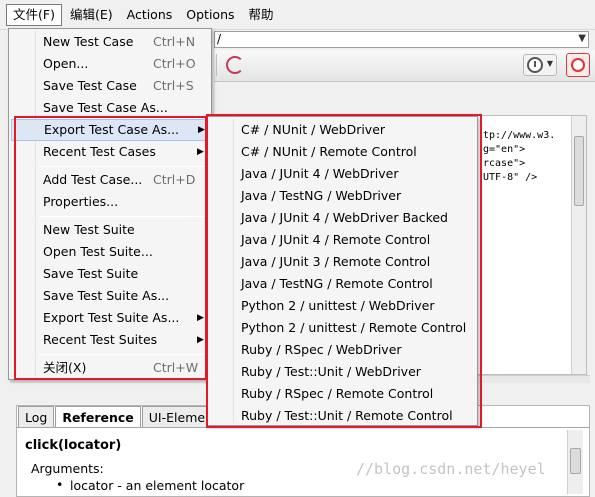 This screenshot has height=497, width=595. What do you see at coordinates (261, 15) in the screenshot?
I see `menu-help: 帮助` at bounding box center [261, 15].